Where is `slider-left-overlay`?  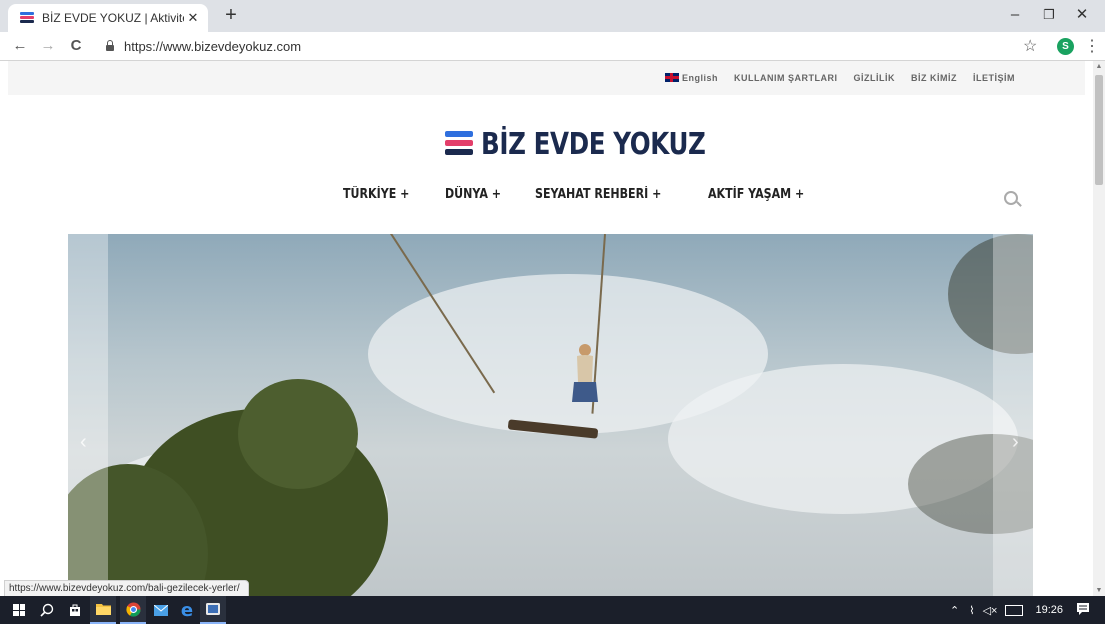 slider-left-overlay is located at coordinates (88, 415).